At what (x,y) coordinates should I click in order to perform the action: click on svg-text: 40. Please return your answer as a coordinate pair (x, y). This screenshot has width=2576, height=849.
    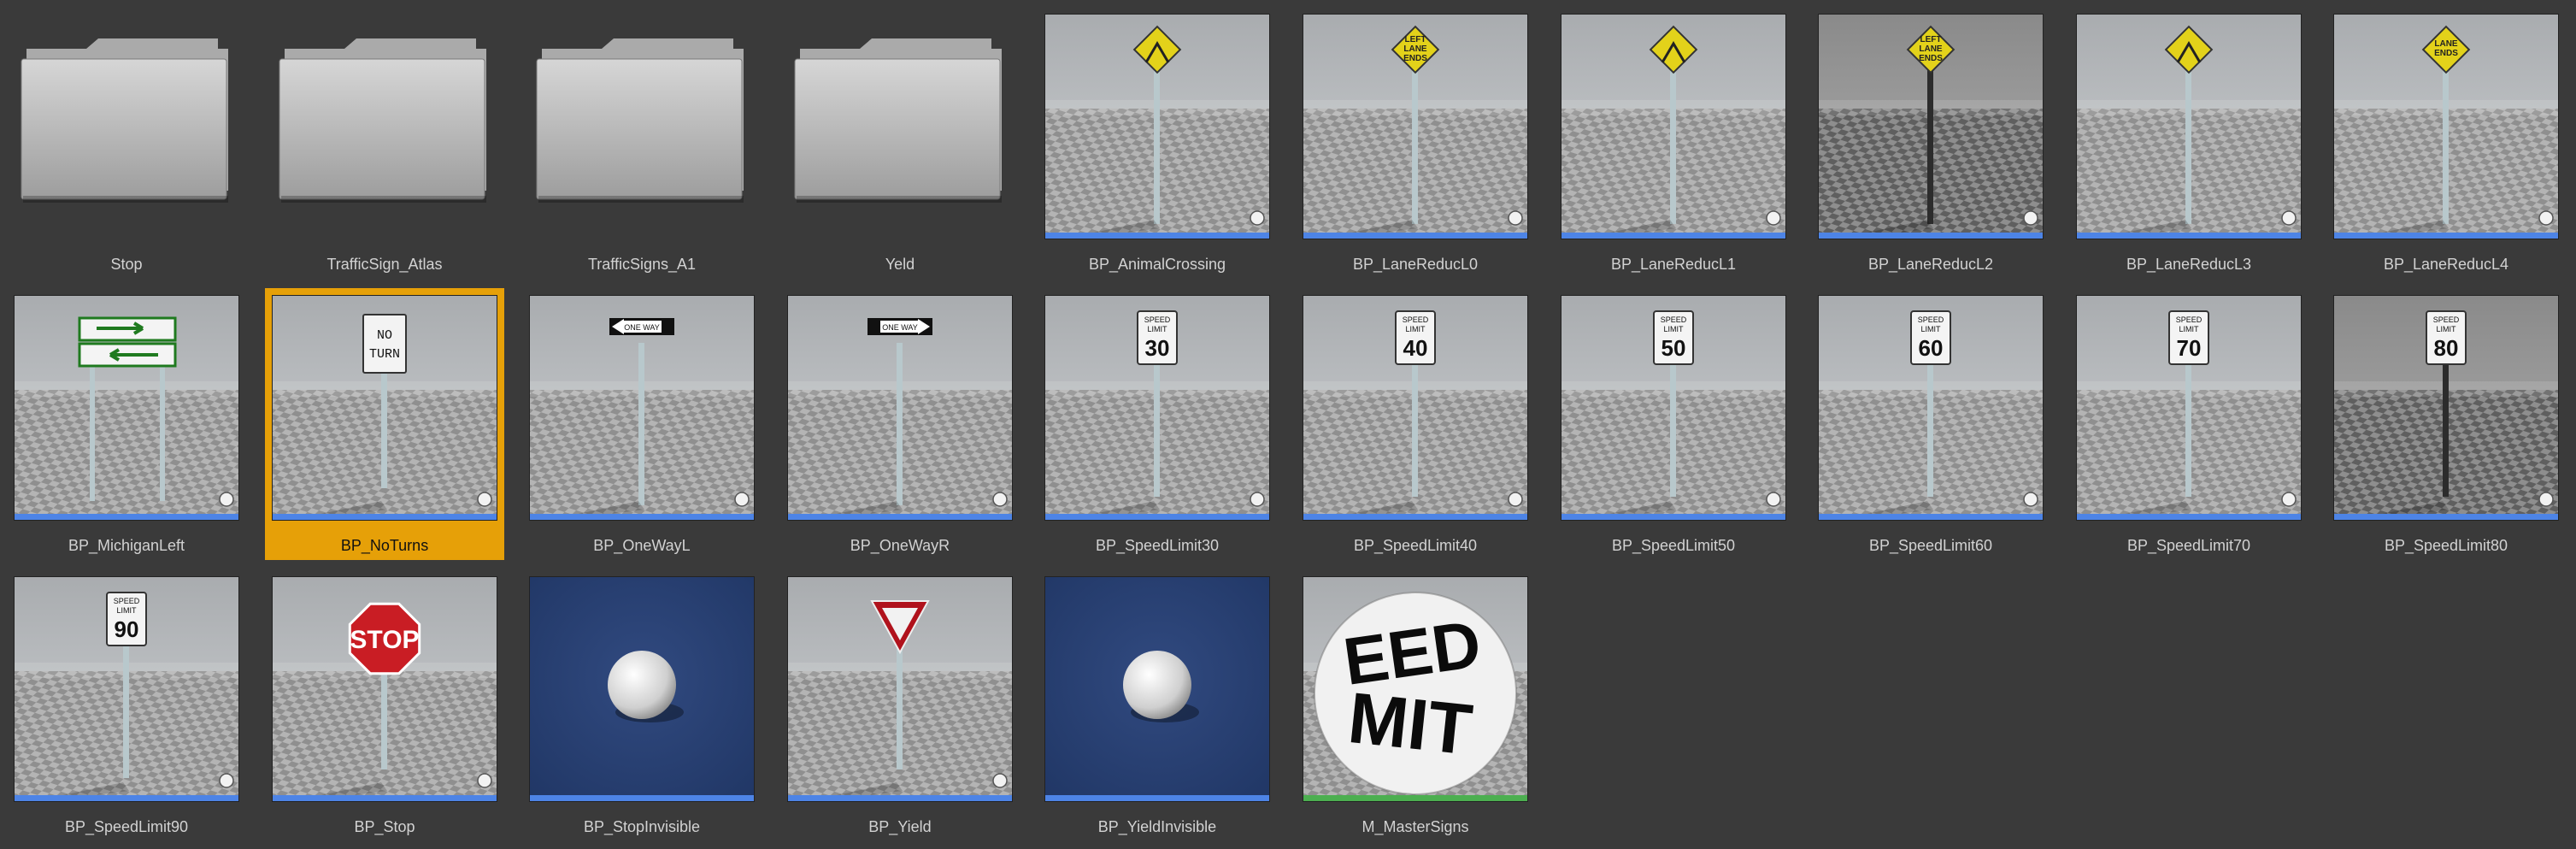
    Looking at the image, I should click on (1415, 348).